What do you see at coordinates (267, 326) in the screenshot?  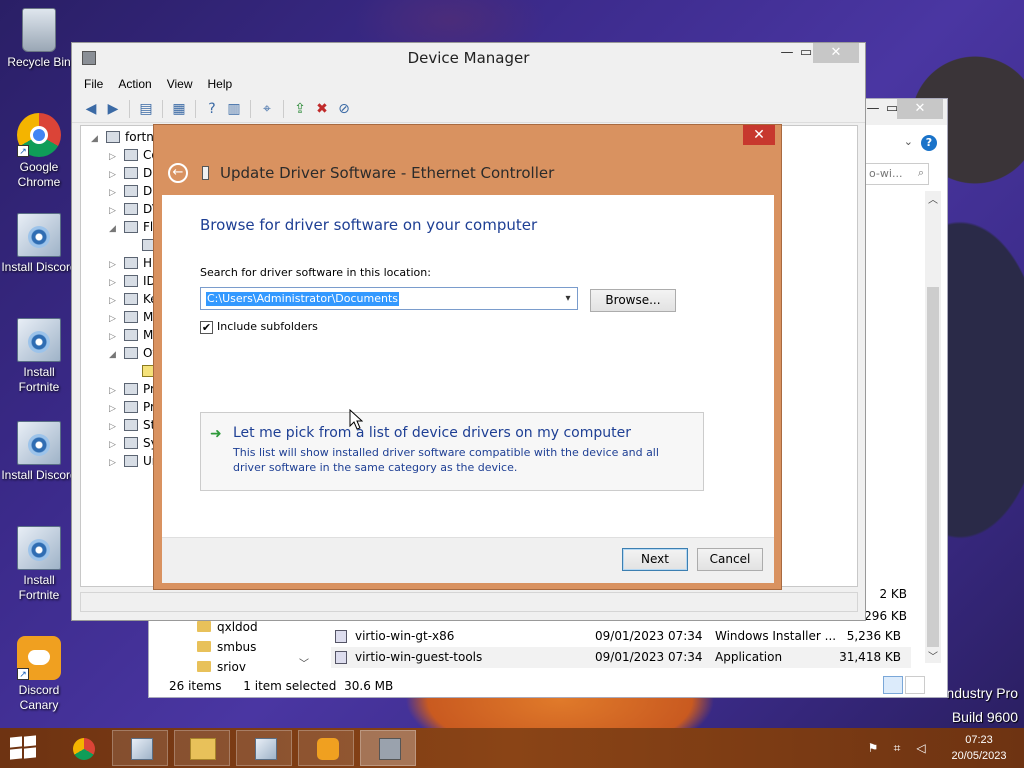 I see `include-subfolders-label: Include subfolders` at bounding box center [267, 326].